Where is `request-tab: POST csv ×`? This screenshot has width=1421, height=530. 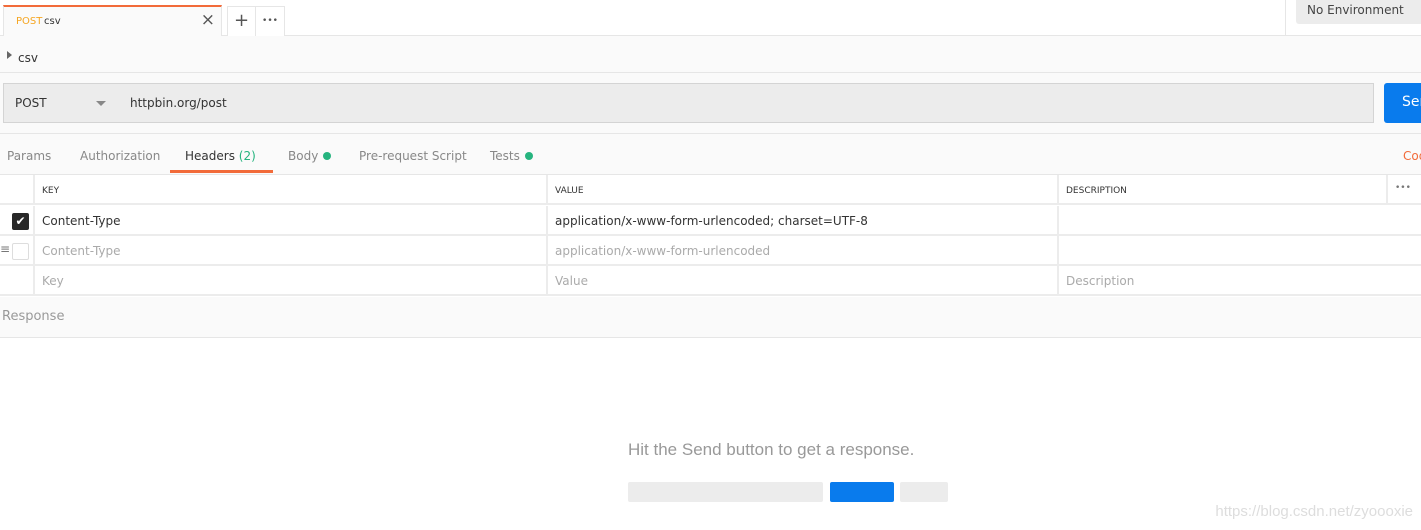
request-tab: POST csv × is located at coordinates (112, 21).